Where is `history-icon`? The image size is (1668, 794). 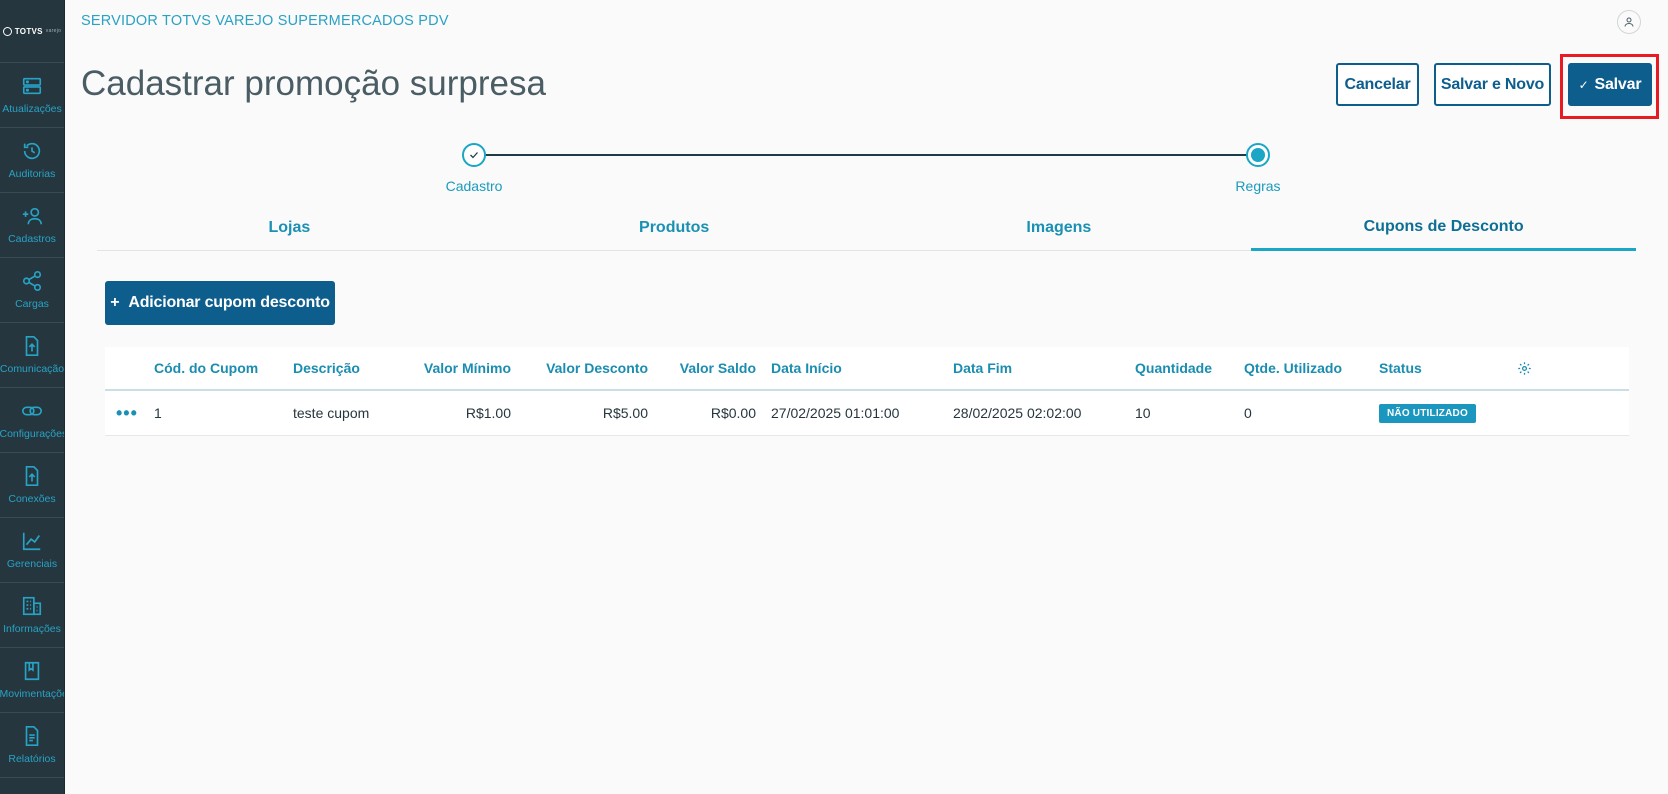
history-icon is located at coordinates (32, 151).